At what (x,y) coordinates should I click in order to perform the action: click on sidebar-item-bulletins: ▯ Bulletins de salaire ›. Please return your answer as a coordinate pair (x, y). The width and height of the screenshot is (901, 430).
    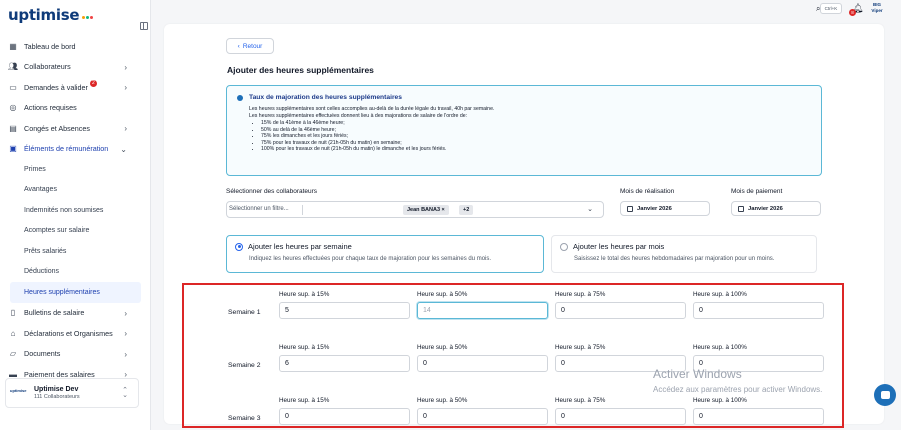
    Looking at the image, I should click on (75, 313).